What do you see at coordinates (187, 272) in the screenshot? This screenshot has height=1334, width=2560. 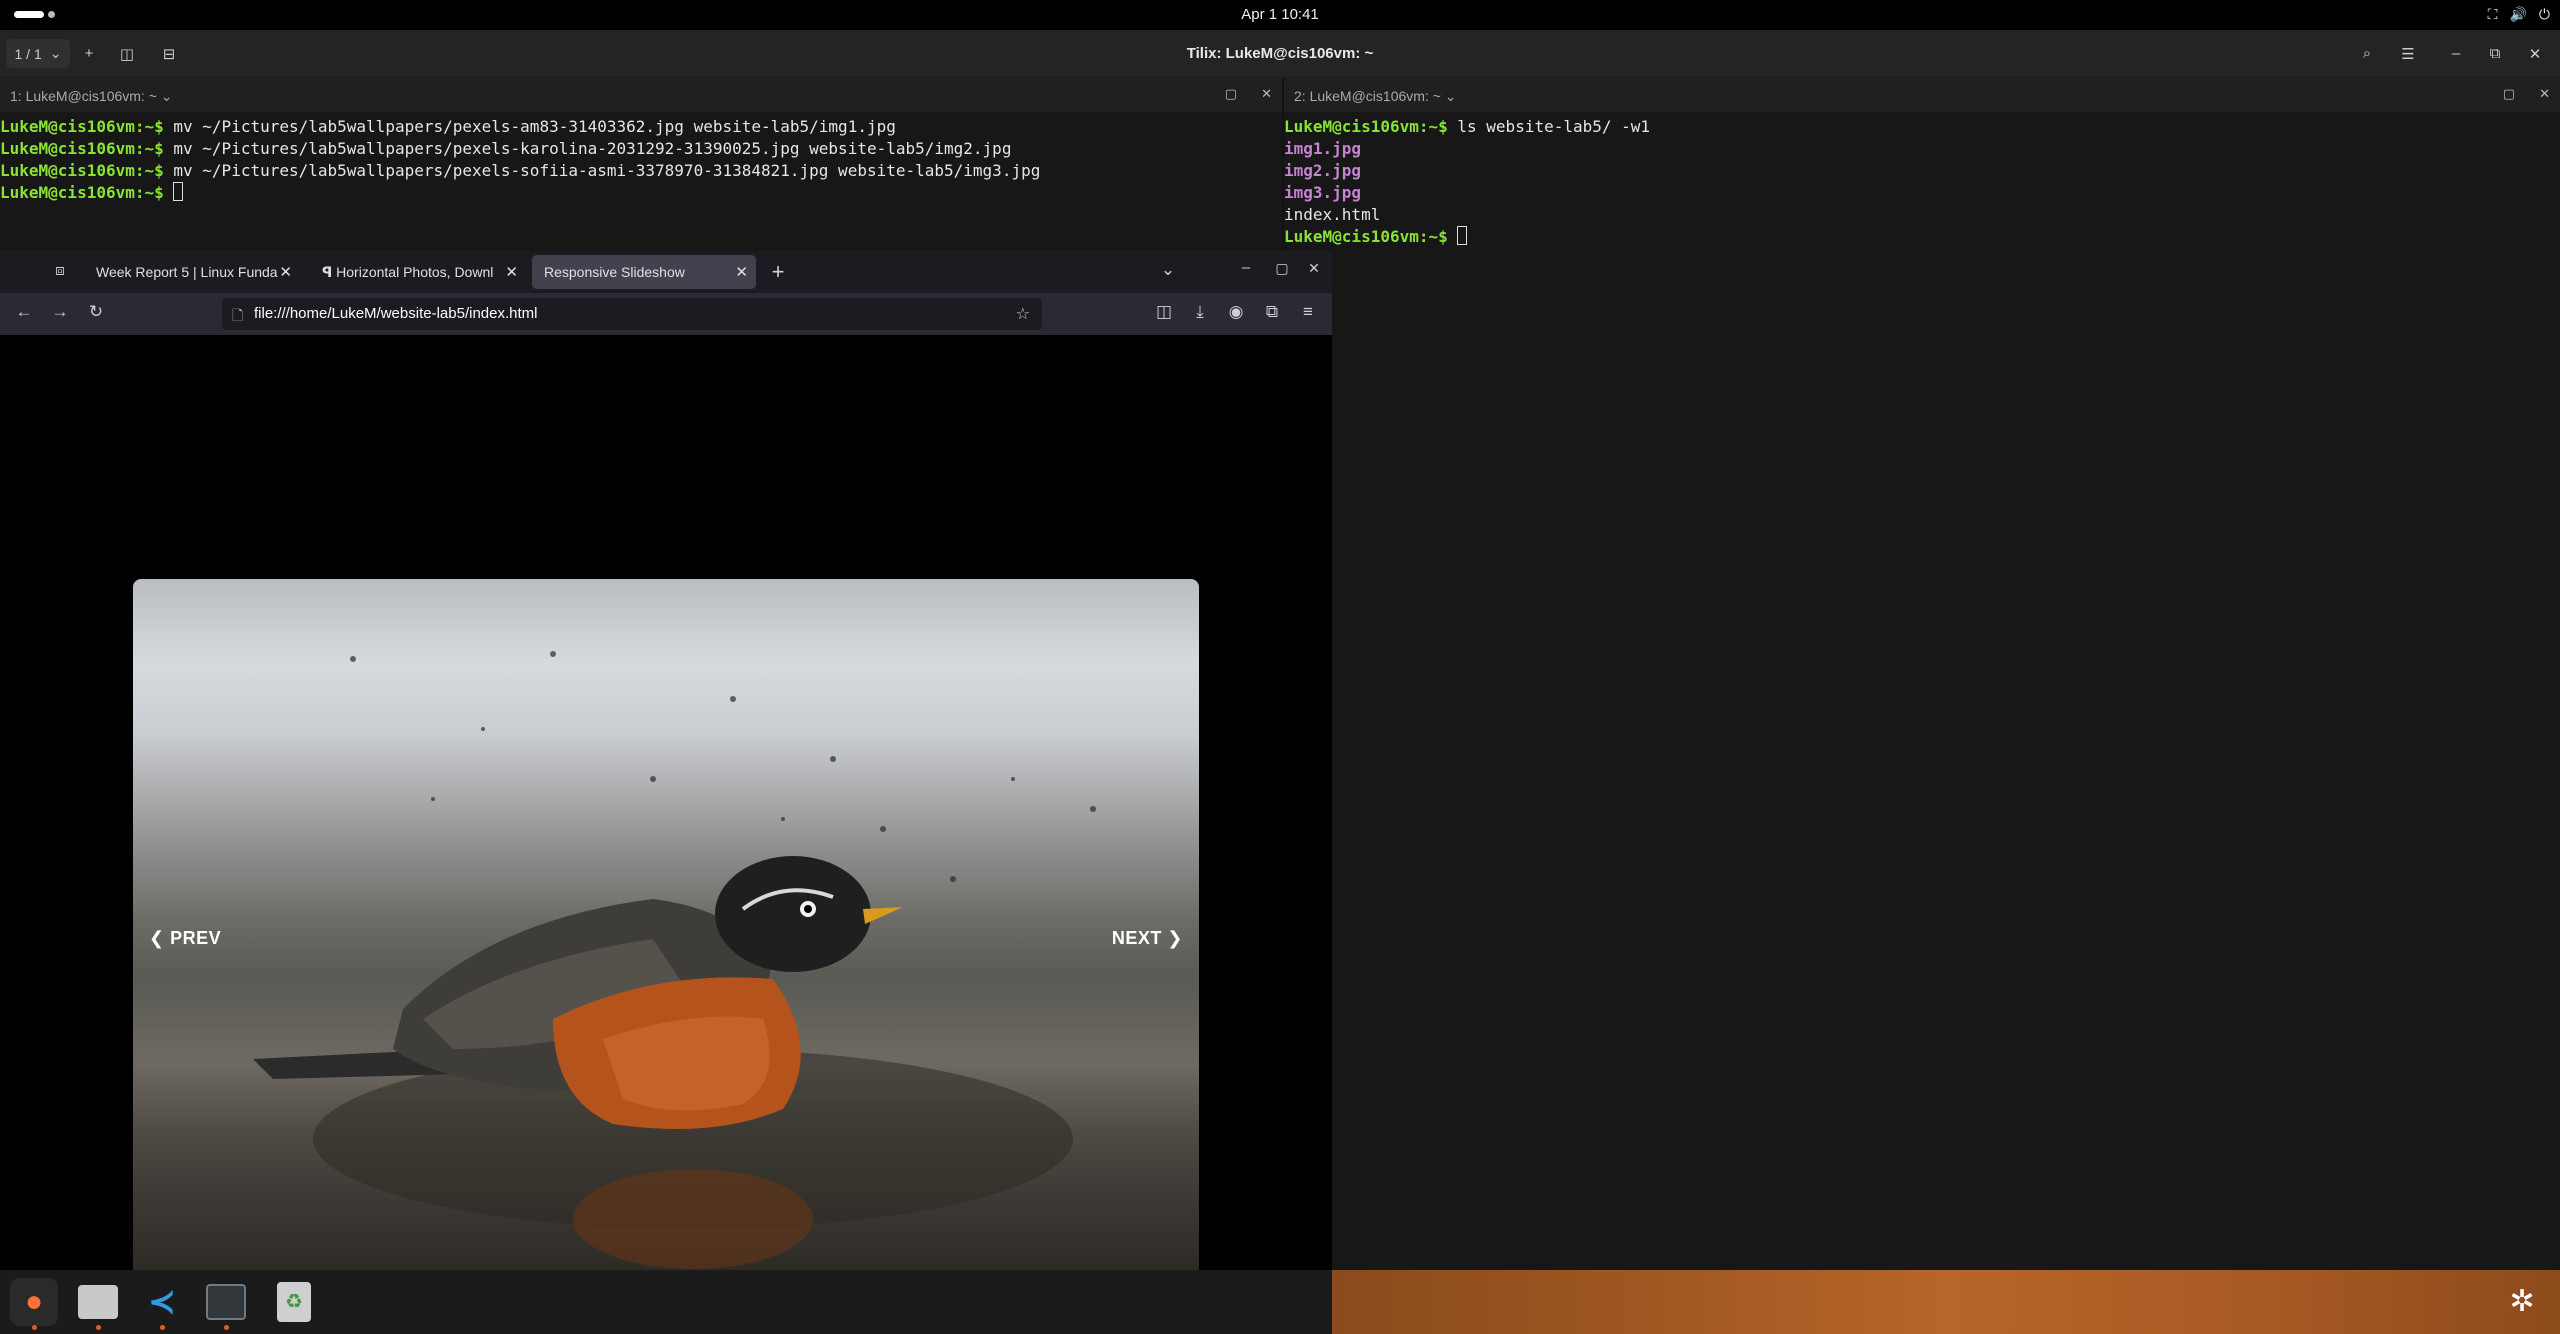 I see `tab-label: Week Report 5 | Linux Funda` at bounding box center [187, 272].